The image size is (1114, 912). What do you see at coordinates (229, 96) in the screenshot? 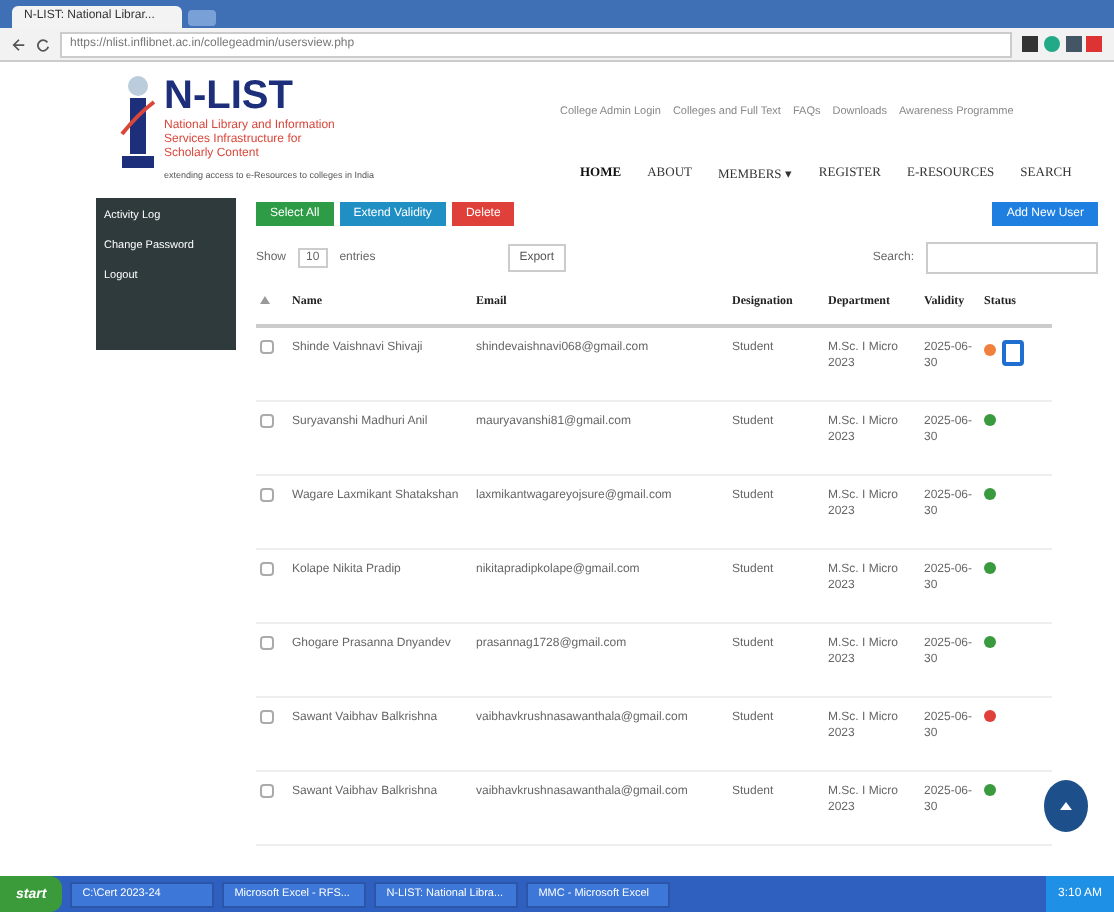
I see `logo-title: N-LIST` at bounding box center [229, 96].